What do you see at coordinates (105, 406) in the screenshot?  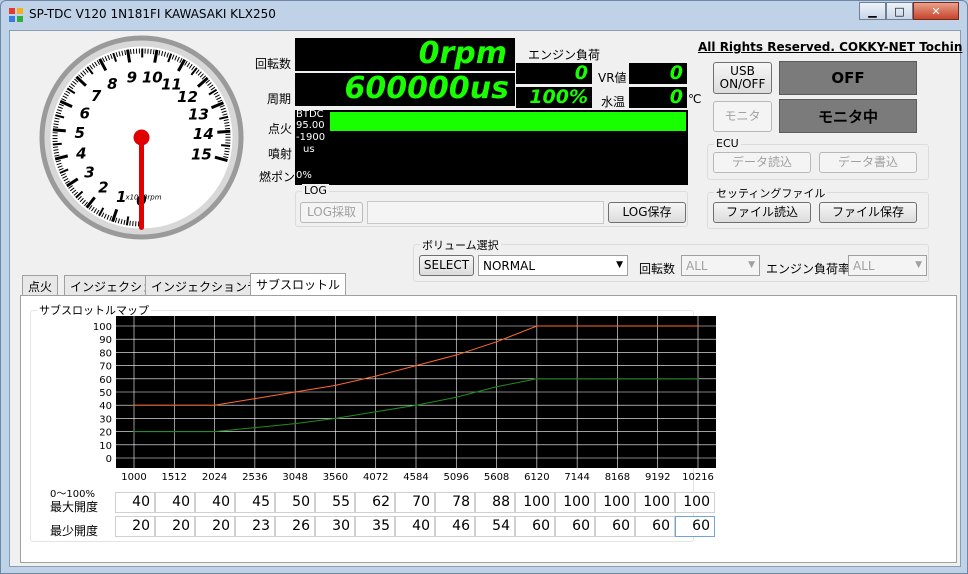 I see `y-tick-label: 40` at bounding box center [105, 406].